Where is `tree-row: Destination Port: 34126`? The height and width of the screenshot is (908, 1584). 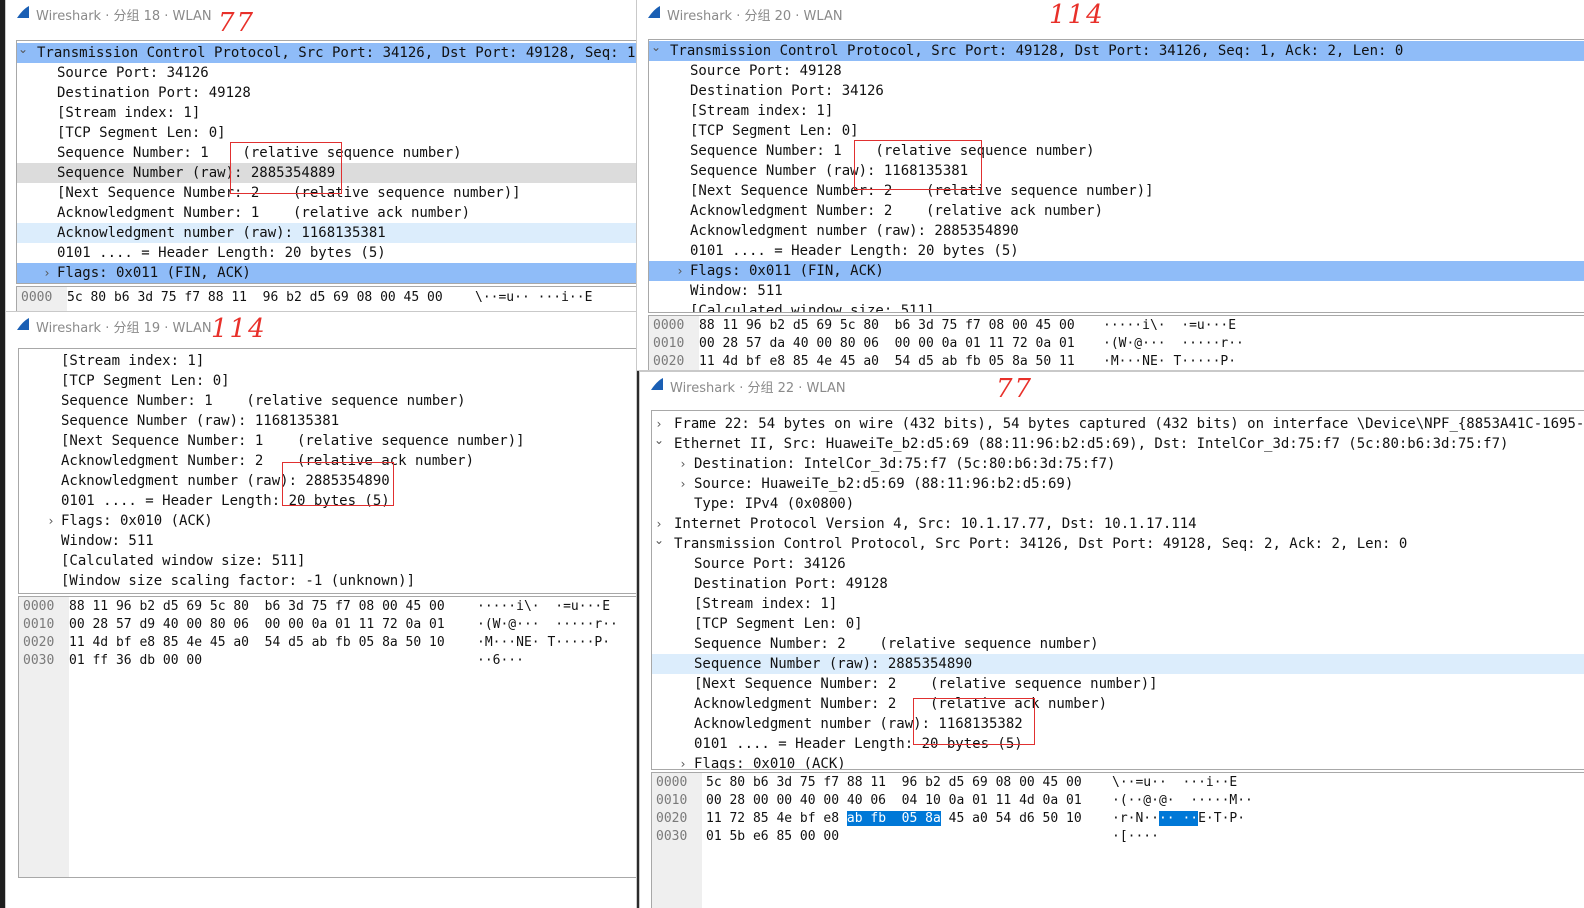
tree-row: Destination Port: 34126 is located at coordinates (1137, 91).